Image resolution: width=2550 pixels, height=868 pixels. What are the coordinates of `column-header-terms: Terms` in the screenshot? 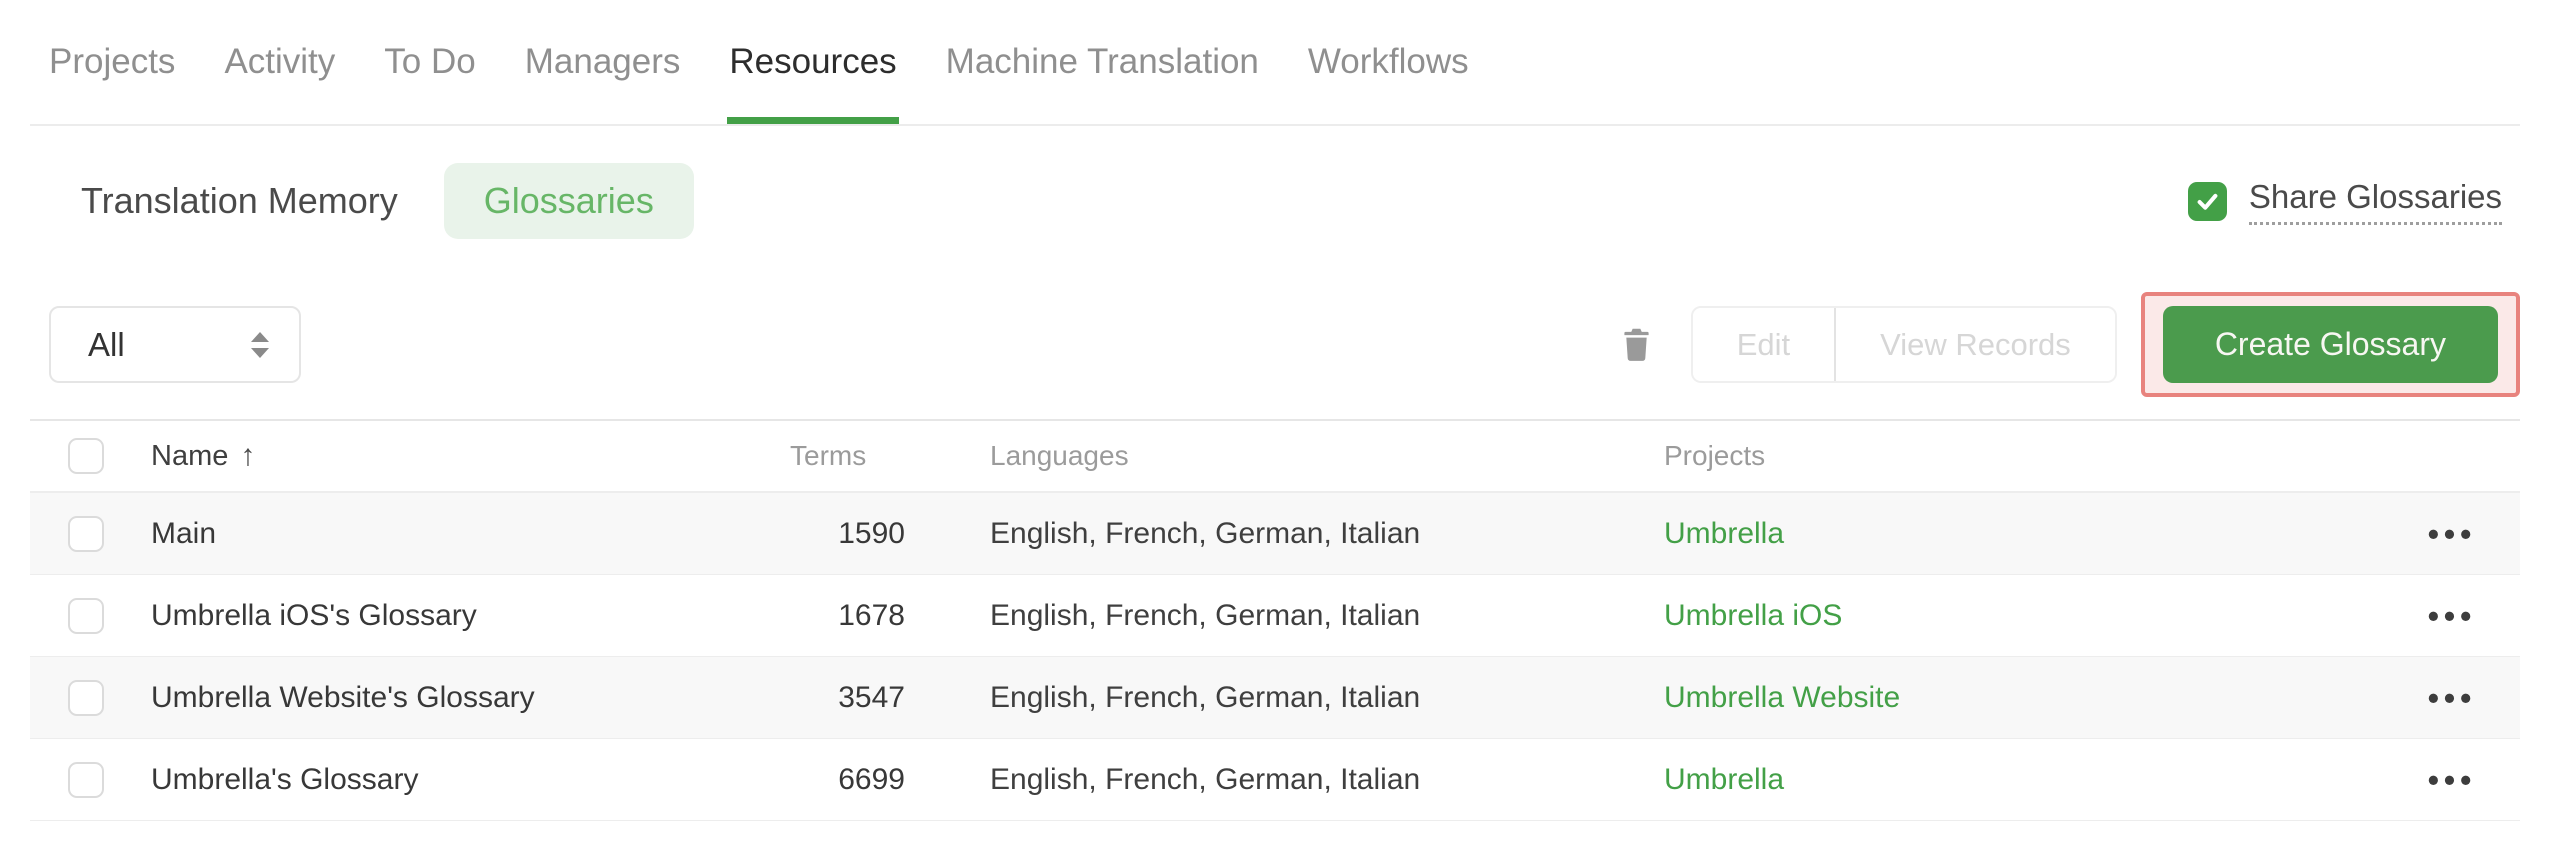 It's located at (828, 455).